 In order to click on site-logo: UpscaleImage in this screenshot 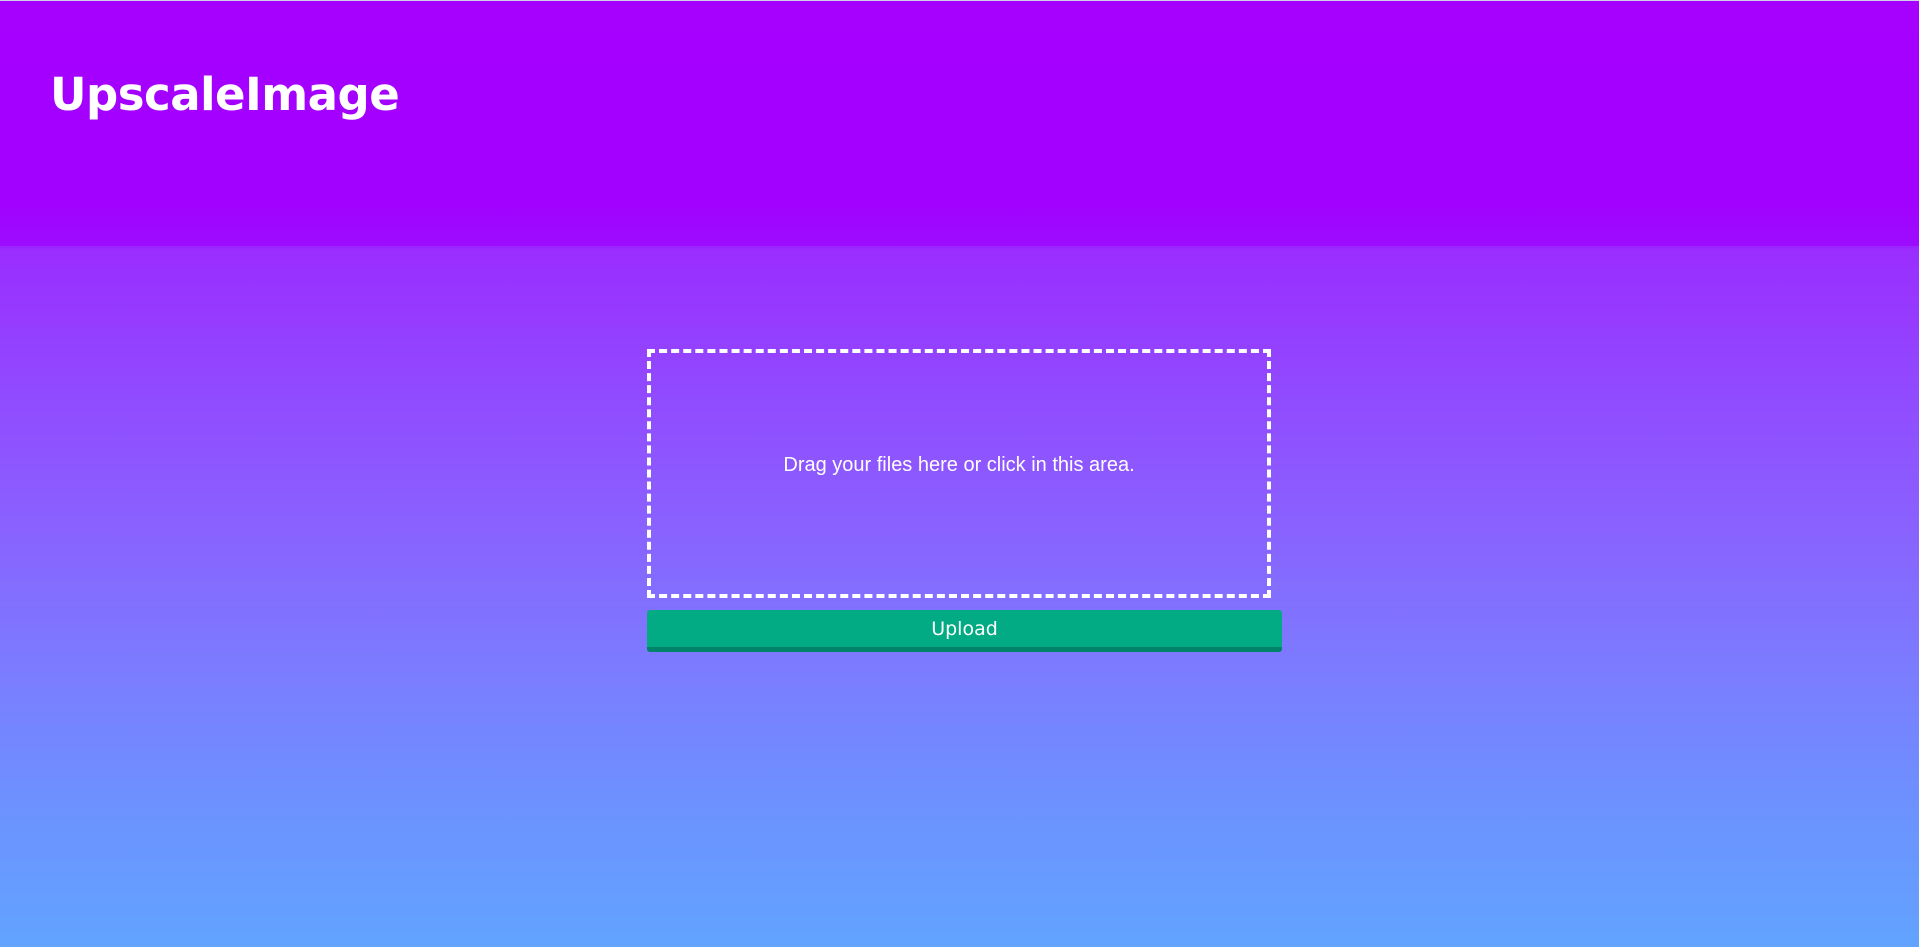, I will do `click(225, 95)`.